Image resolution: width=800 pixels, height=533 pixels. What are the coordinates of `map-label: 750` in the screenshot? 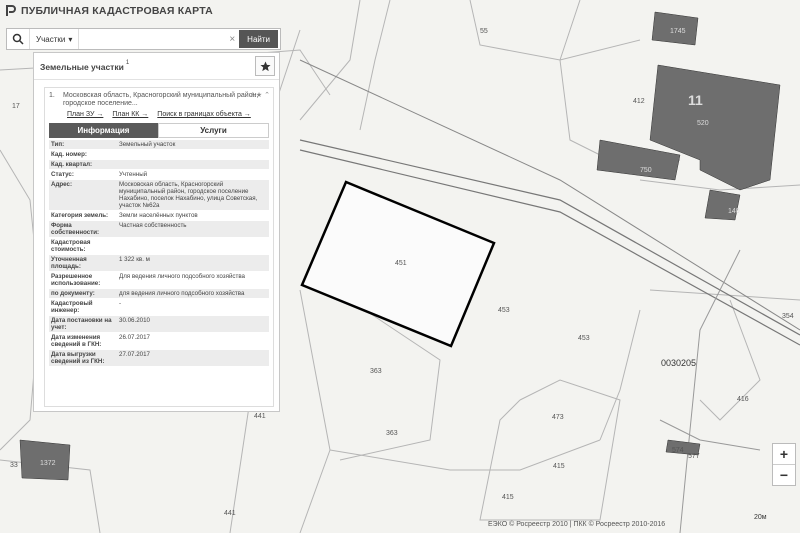 It's located at (646, 170).